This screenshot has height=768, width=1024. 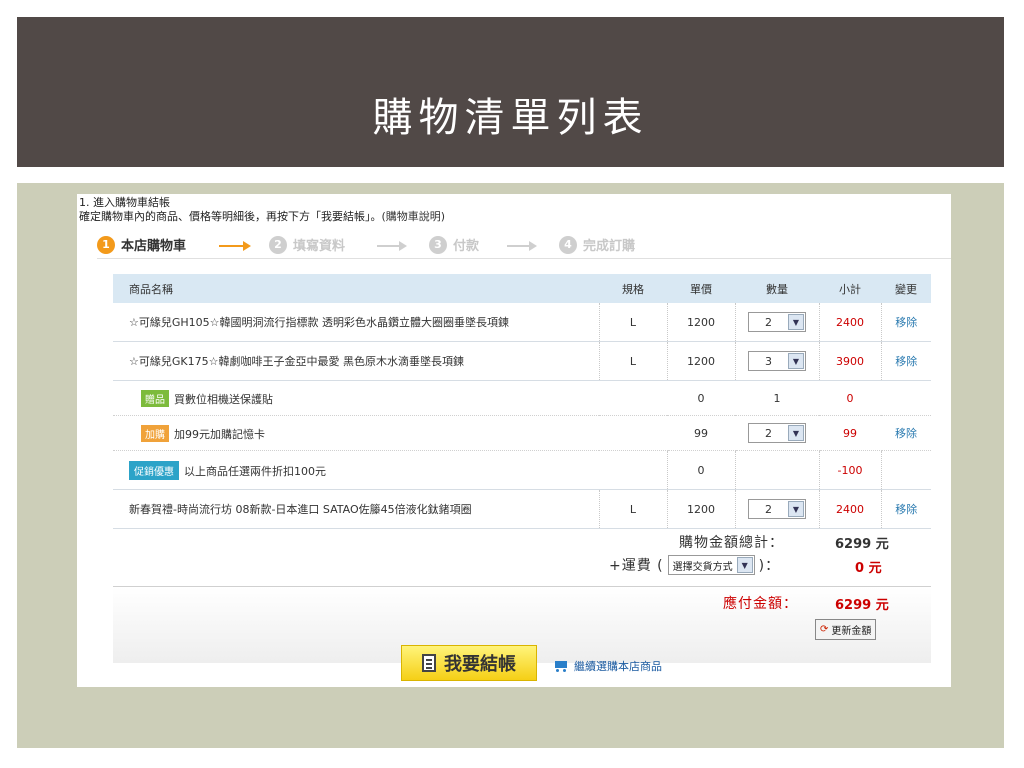 I want to click on action-cell, so click(x=906, y=398).